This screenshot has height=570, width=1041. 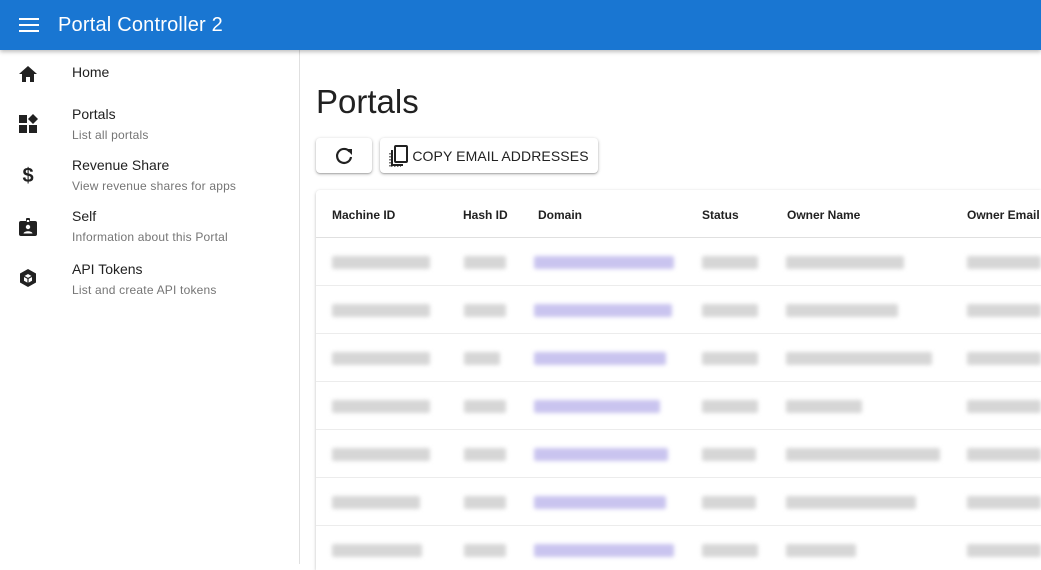 What do you see at coordinates (150, 237) in the screenshot?
I see `nav-item-description: Information about this Portal` at bounding box center [150, 237].